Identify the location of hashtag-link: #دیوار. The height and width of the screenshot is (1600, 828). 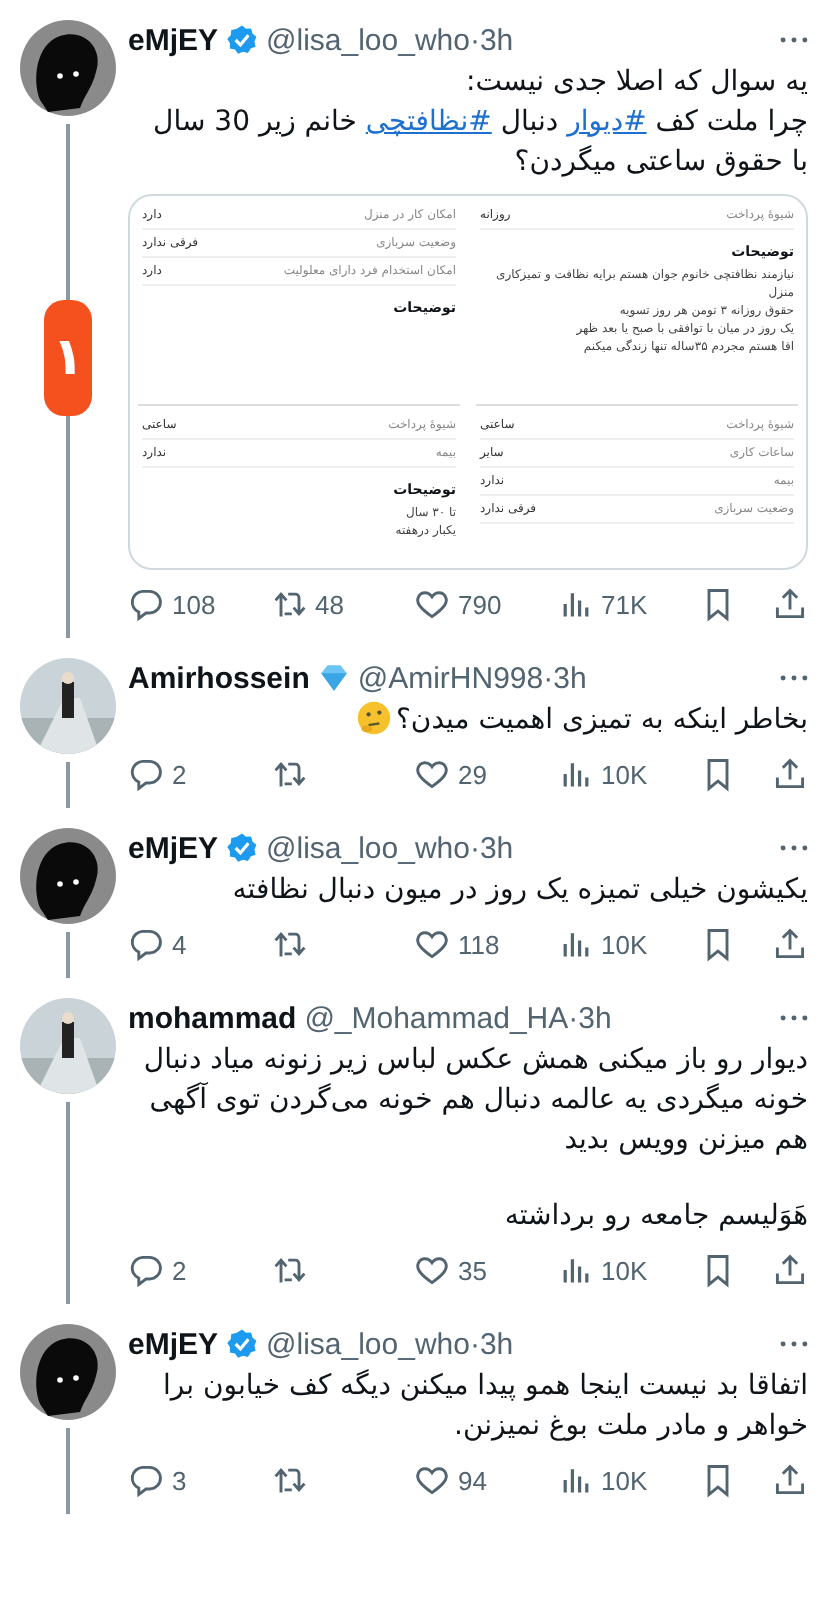
(607, 122).